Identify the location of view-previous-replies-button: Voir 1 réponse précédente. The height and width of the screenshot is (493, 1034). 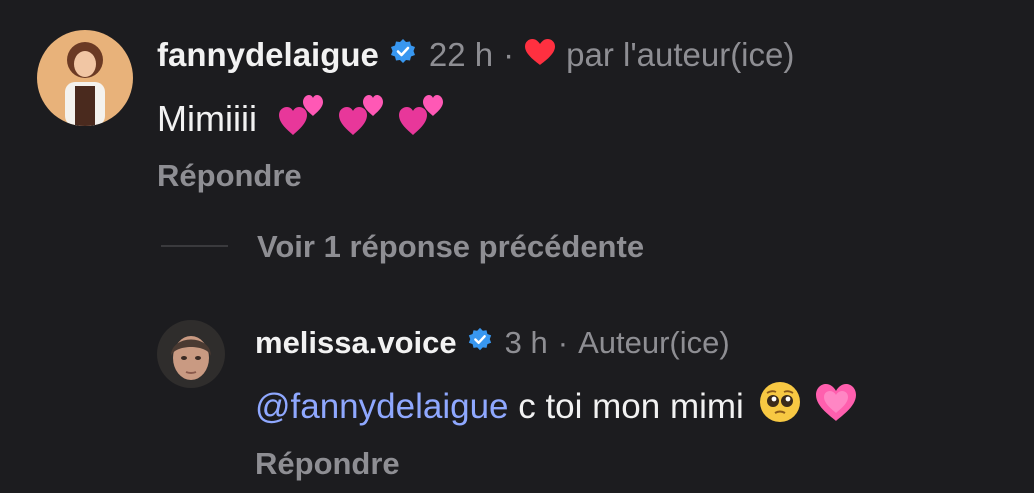
(450, 247).